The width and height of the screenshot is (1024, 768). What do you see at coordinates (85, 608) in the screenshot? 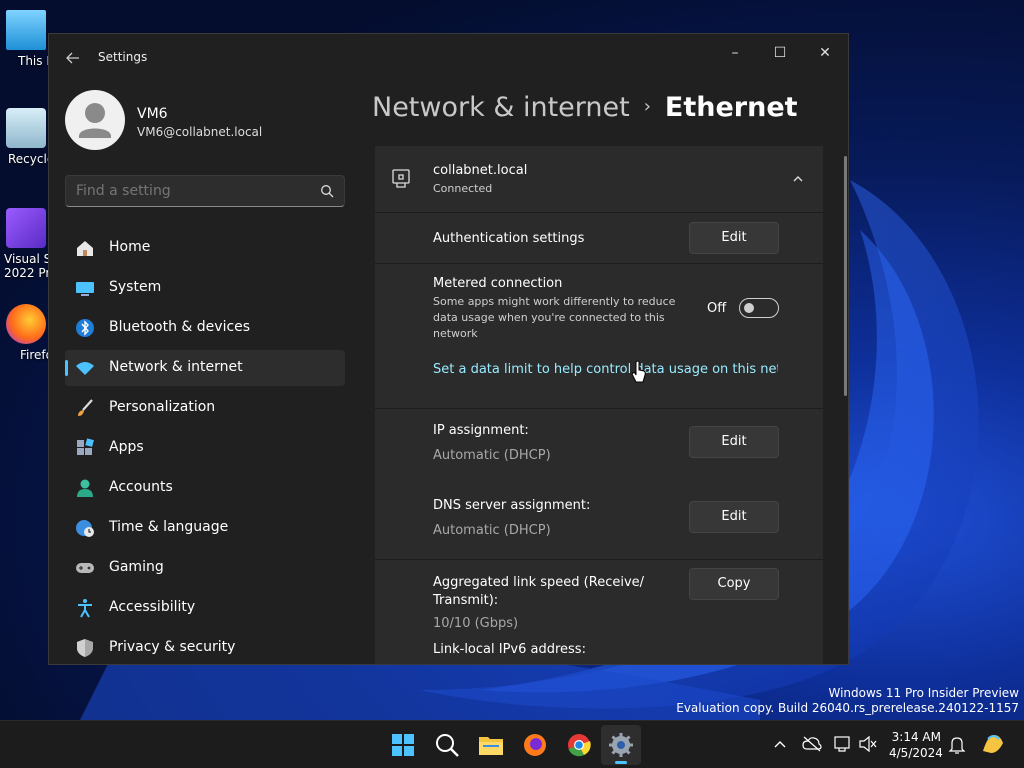
I see `accessibility-icon` at bounding box center [85, 608].